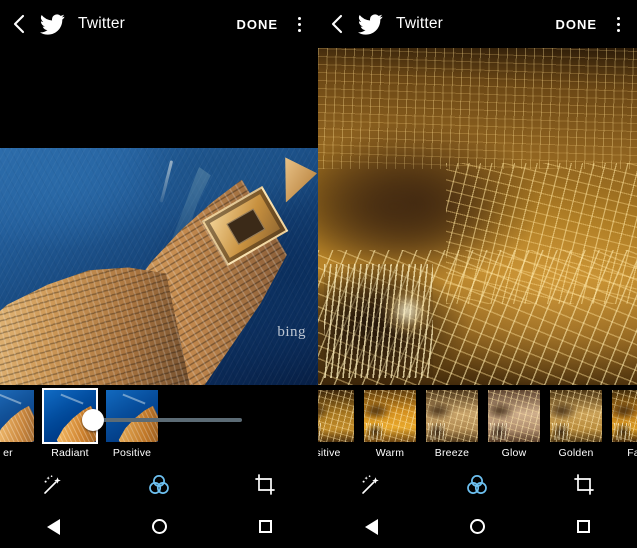 The image size is (637, 548). What do you see at coordinates (576, 453) in the screenshot?
I see `filter-label: Golden` at bounding box center [576, 453].